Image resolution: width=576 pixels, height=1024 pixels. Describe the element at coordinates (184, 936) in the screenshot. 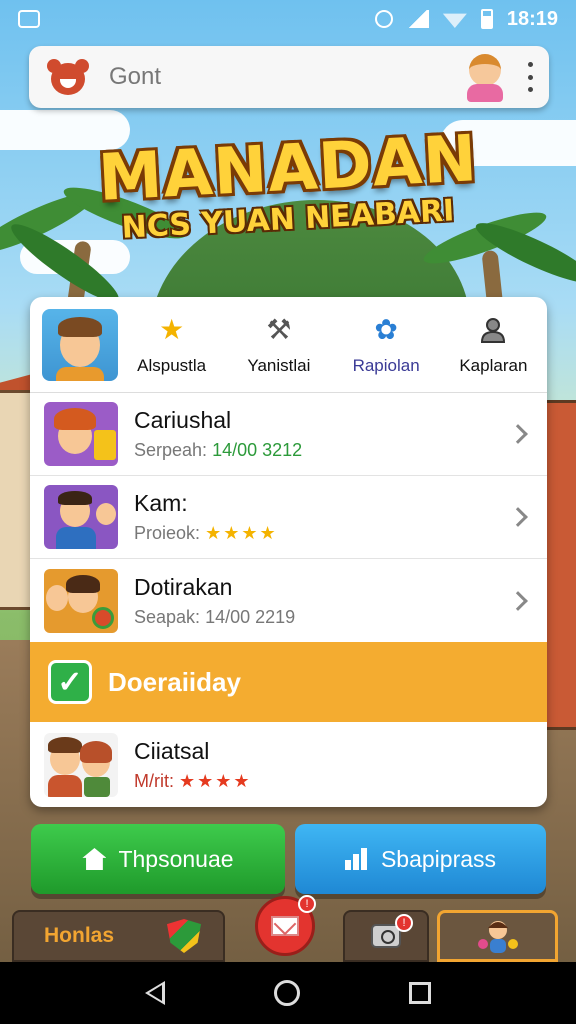

I see `shield-icon` at that location.